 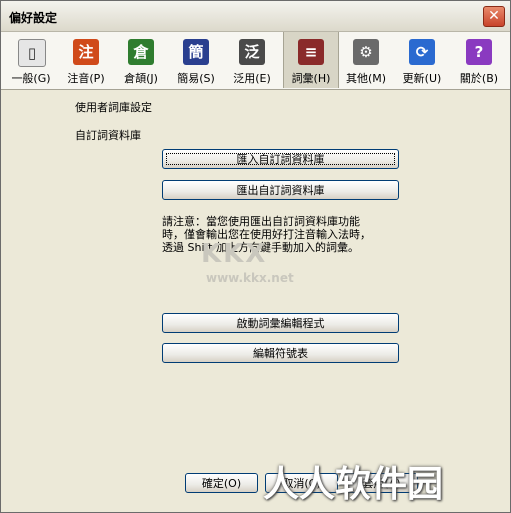 I want to click on simple-icon: 簡, so click(x=196, y=52).